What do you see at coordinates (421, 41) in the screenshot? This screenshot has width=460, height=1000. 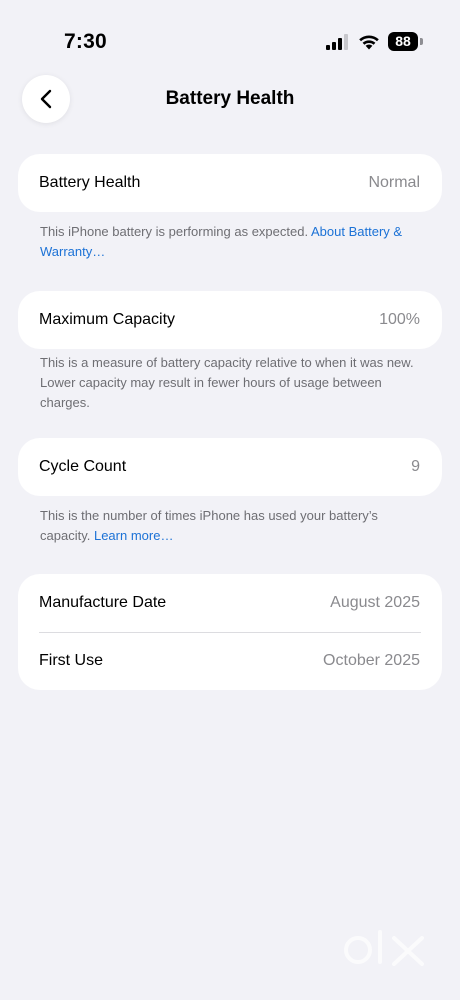 I see `battery-cap` at bounding box center [421, 41].